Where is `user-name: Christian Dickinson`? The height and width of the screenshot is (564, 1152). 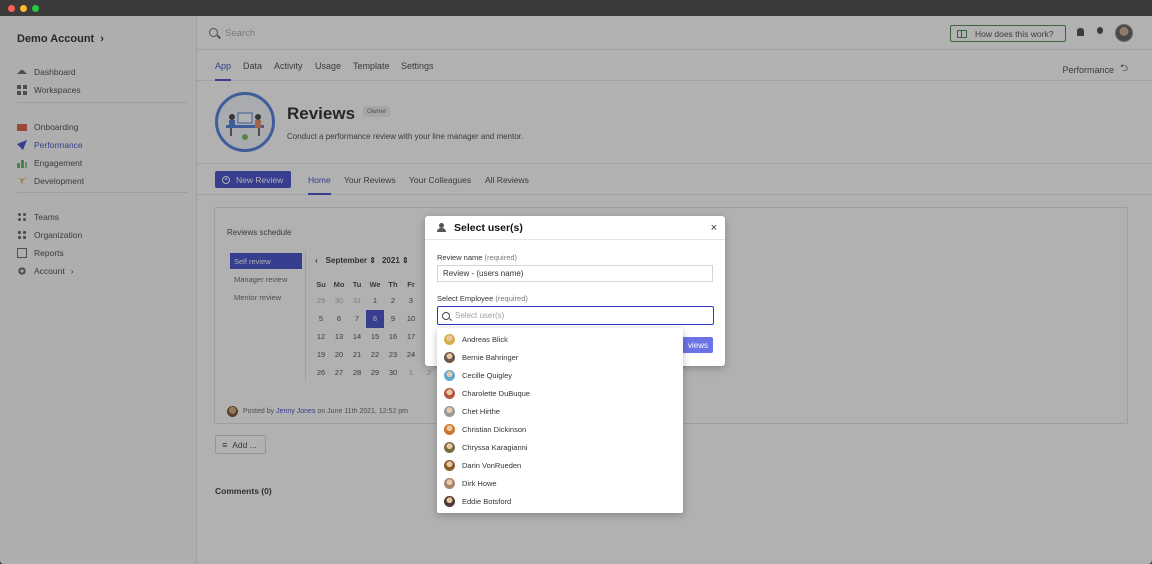
user-name: Christian Dickinson is located at coordinates (494, 429).